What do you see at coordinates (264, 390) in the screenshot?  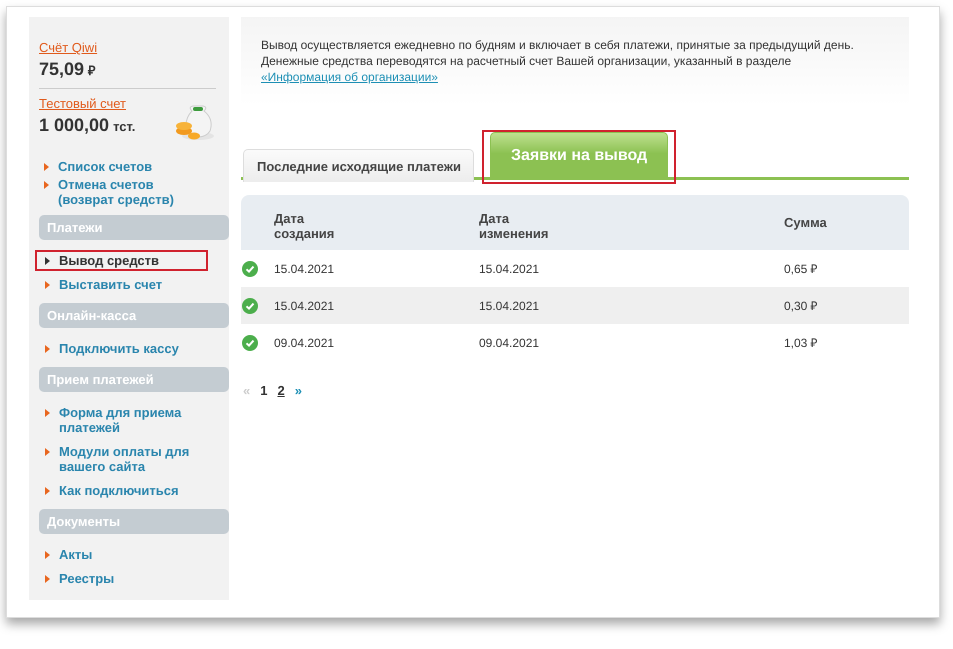 I see `page-link: 1` at bounding box center [264, 390].